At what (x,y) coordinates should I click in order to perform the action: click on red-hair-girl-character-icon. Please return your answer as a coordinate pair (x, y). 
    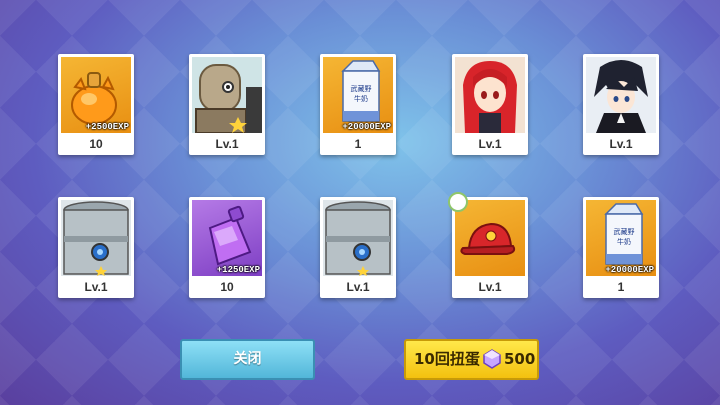
    Looking at the image, I should click on (490, 95).